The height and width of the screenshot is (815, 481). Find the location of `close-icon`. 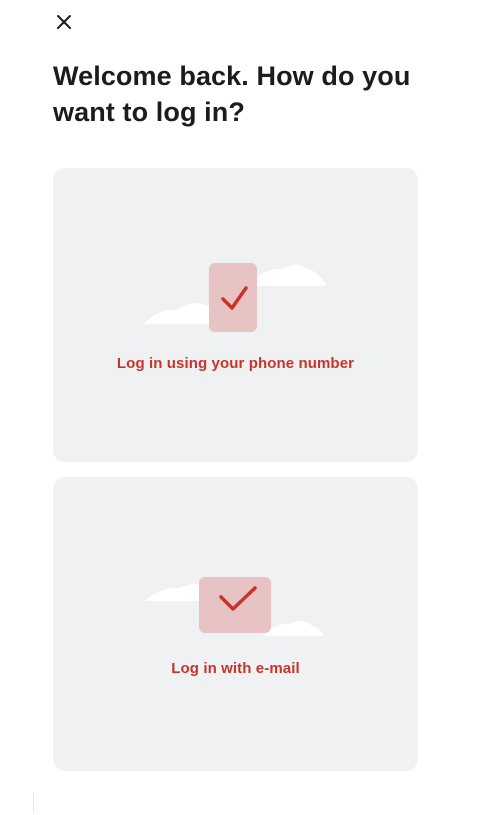

close-icon is located at coordinates (64, 22).